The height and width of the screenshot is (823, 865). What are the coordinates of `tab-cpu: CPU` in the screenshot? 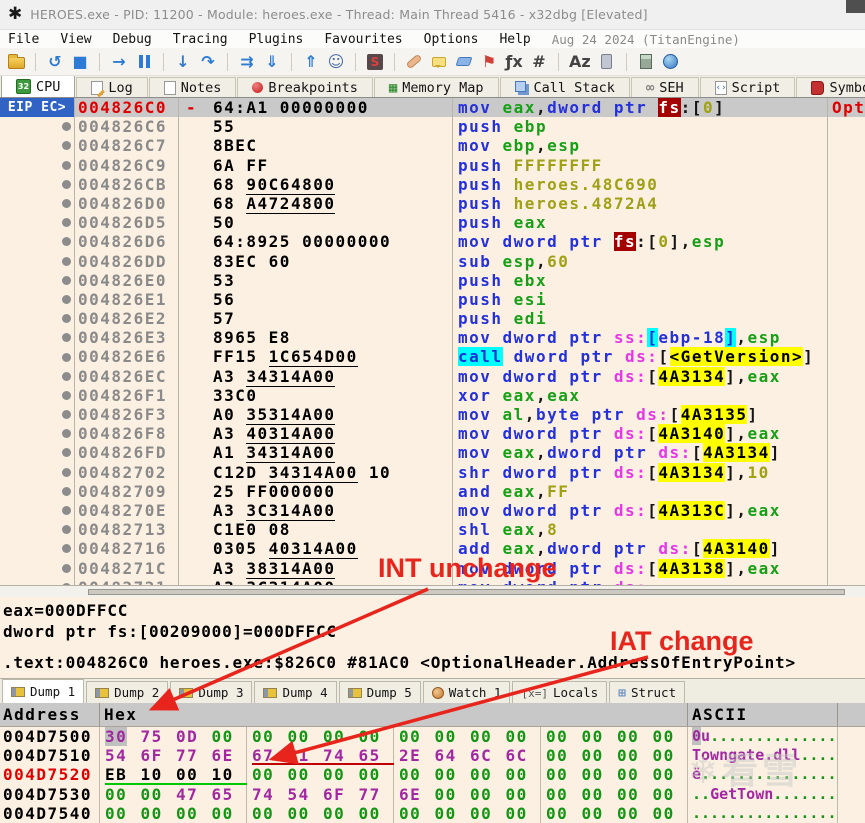 It's located at (38, 86).